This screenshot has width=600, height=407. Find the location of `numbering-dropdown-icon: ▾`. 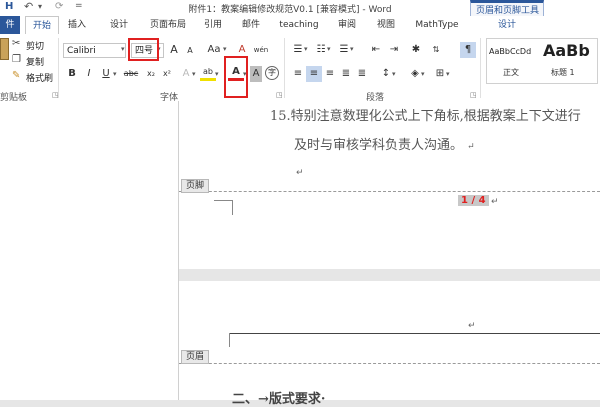

numbering-dropdown-icon: ▾ is located at coordinates (329, 49).